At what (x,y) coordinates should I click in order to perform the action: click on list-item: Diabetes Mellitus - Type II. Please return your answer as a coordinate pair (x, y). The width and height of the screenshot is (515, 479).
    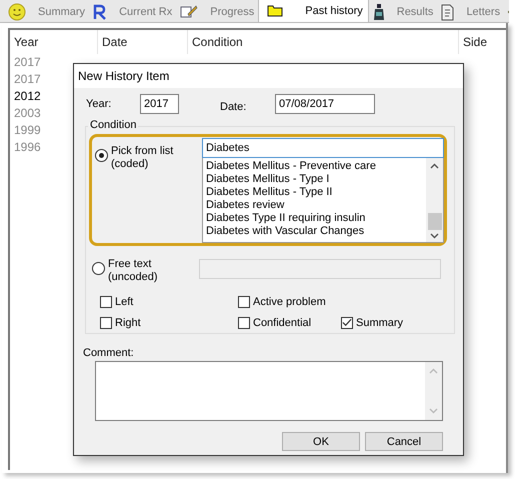
    Looking at the image, I should click on (316, 192).